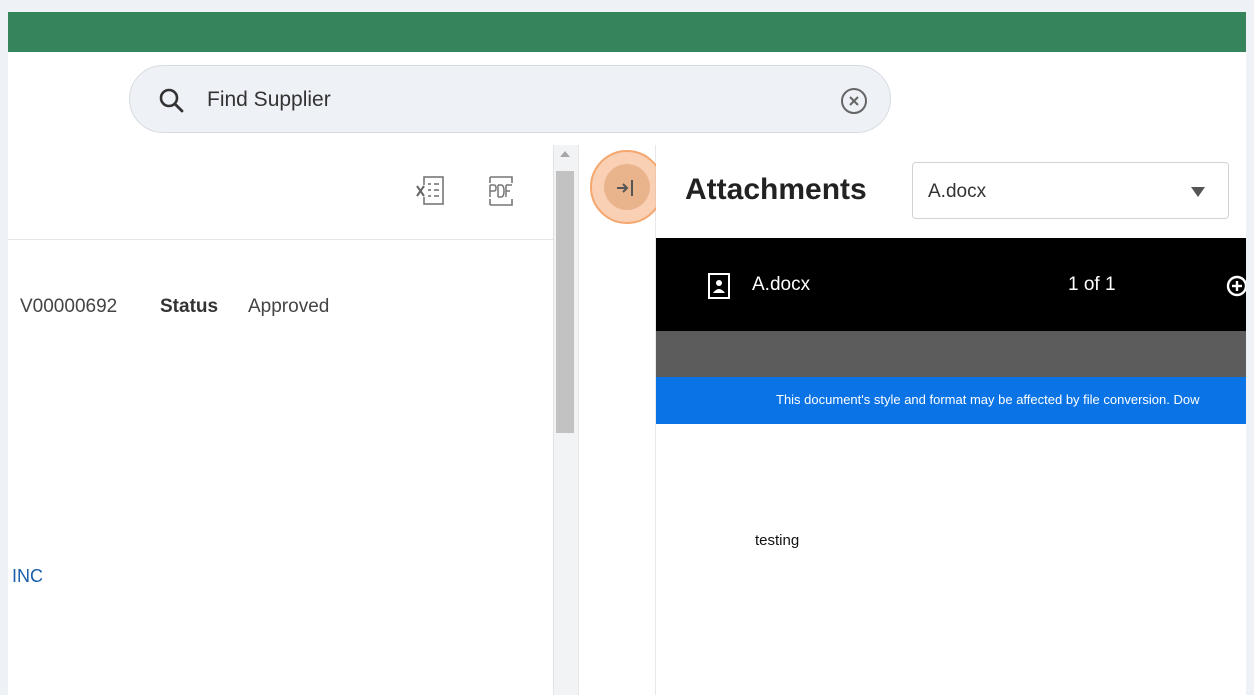  Describe the element at coordinates (189, 306) in the screenshot. I see `status-label: Status` at that location.